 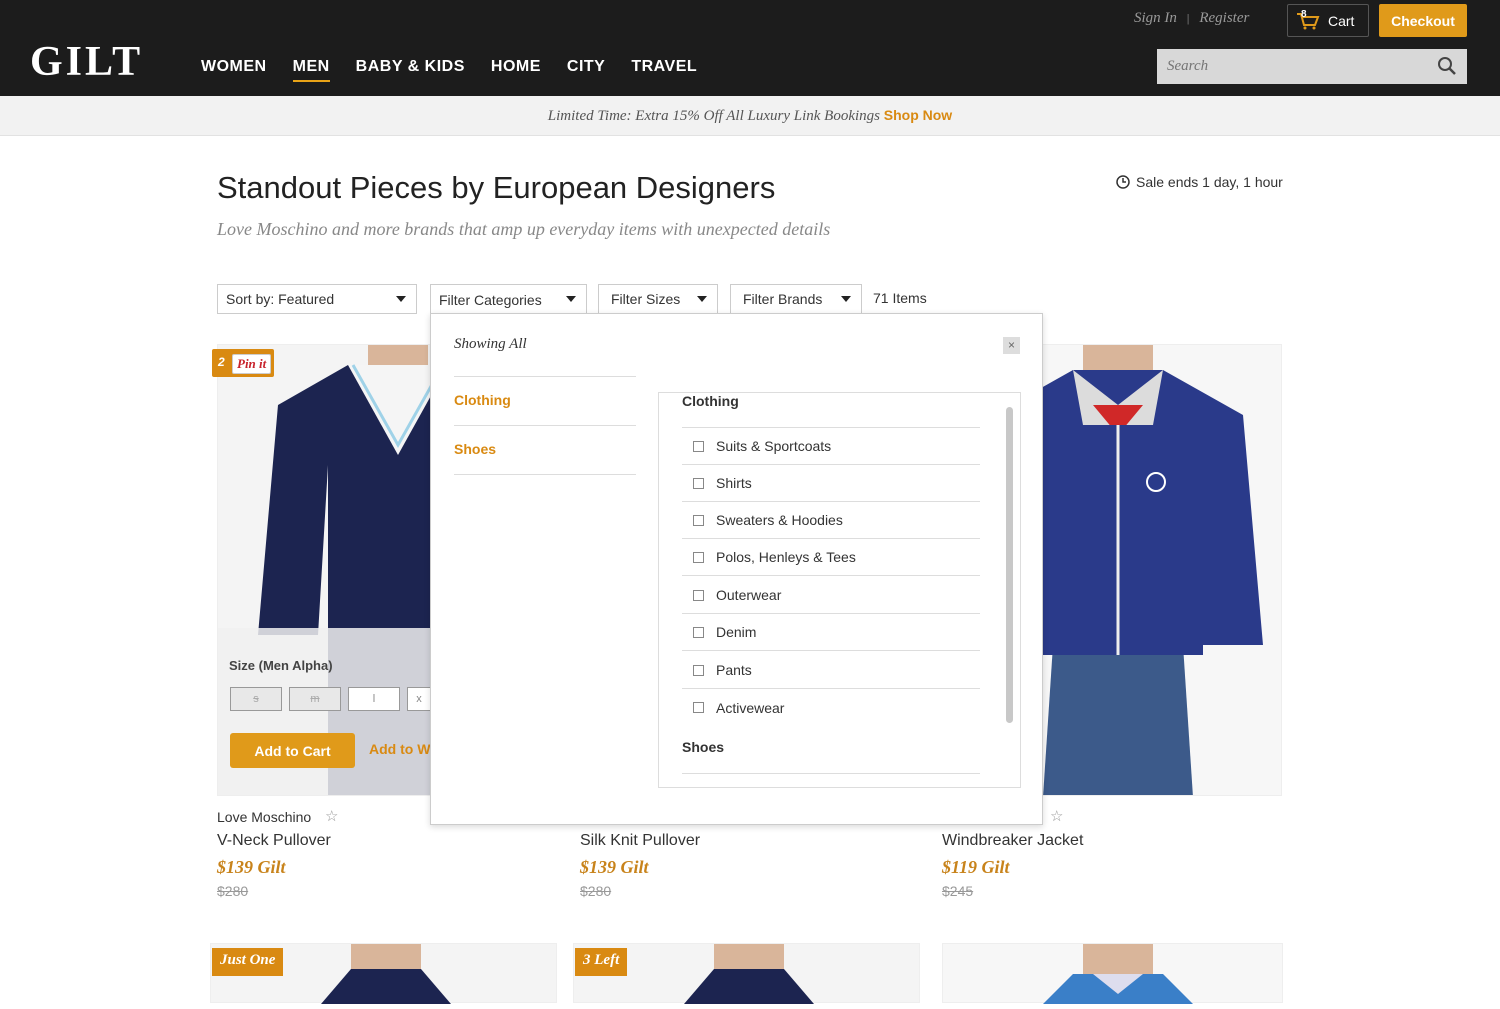 What do you see at coordinates (545, 401) in the screenshot?
I see `category-link-clothing: Clothing` at bounding box center [545, 401].